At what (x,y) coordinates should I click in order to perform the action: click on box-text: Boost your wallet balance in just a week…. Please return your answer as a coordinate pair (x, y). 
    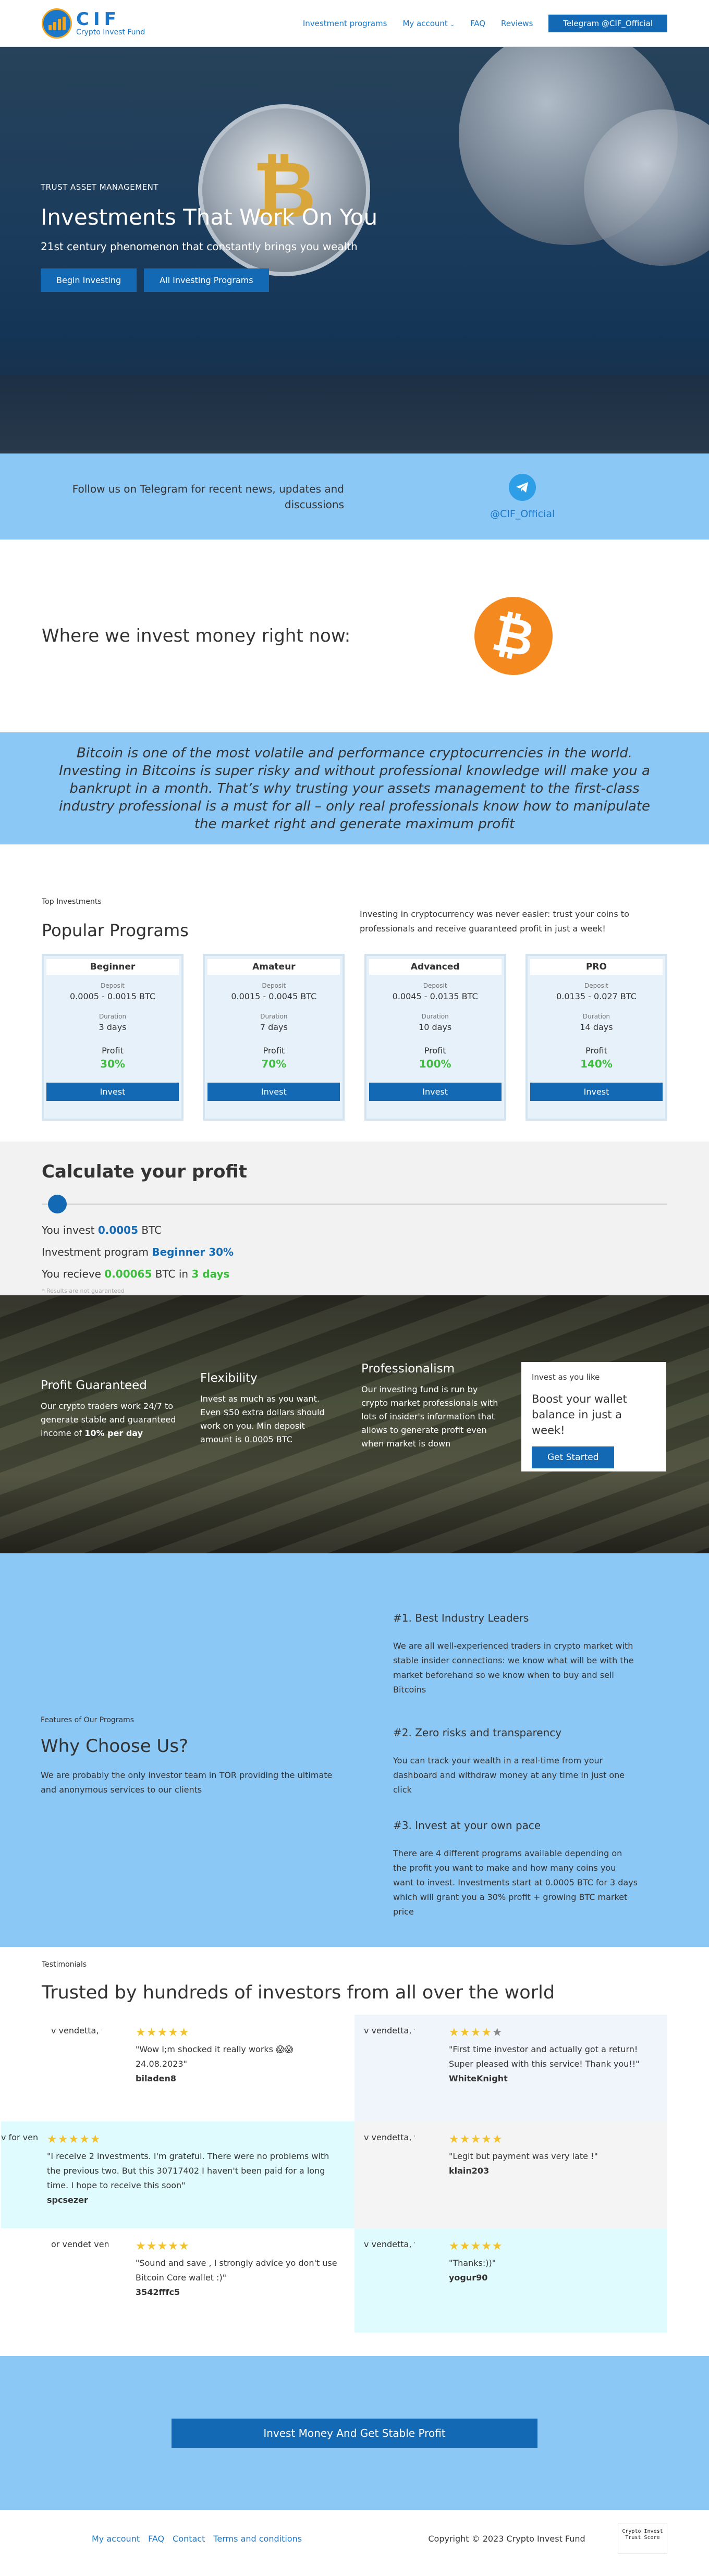
    Looking at the image, I should click on (579, 1415).